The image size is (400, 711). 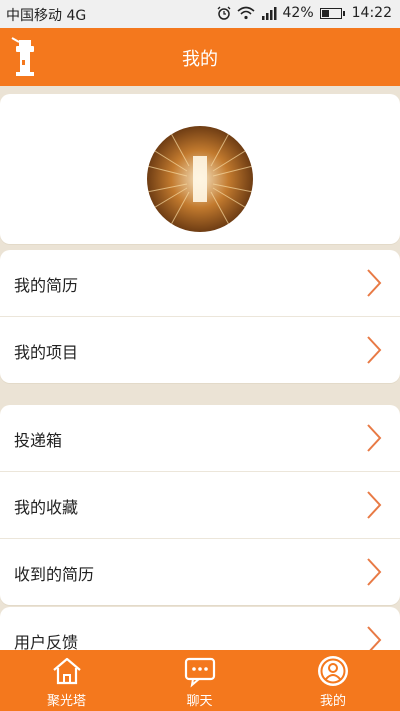 What do you see at coordinates (200, 283) in the screenshot?
I see `menu-item: 我的简历` at bounding box center [200, 283].